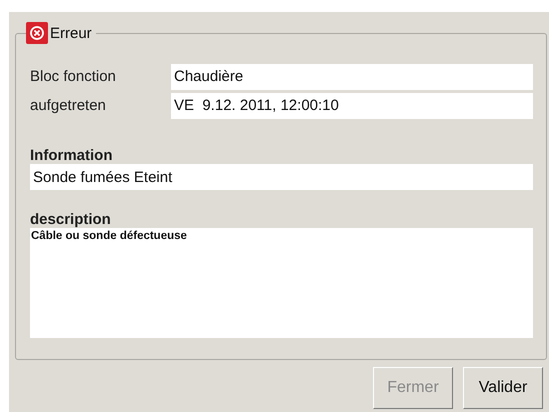  What do you see at coordinates (71, 33) in the screenshot?
I see `group-title: Erreur` at bounding box center [71, 33].